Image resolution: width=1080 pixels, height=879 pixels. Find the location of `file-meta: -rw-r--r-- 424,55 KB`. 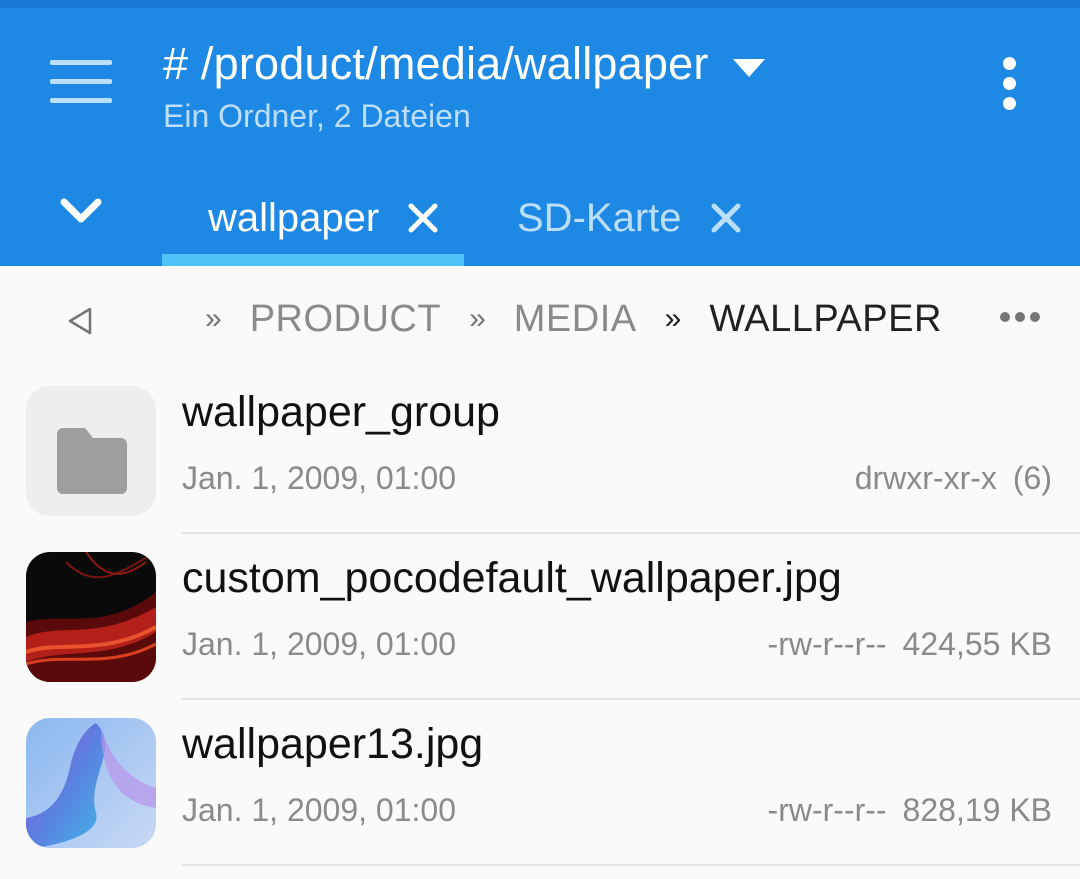

file-meta: -rw-r--r-- 424,55 KB is located at coordinates (910, 644).